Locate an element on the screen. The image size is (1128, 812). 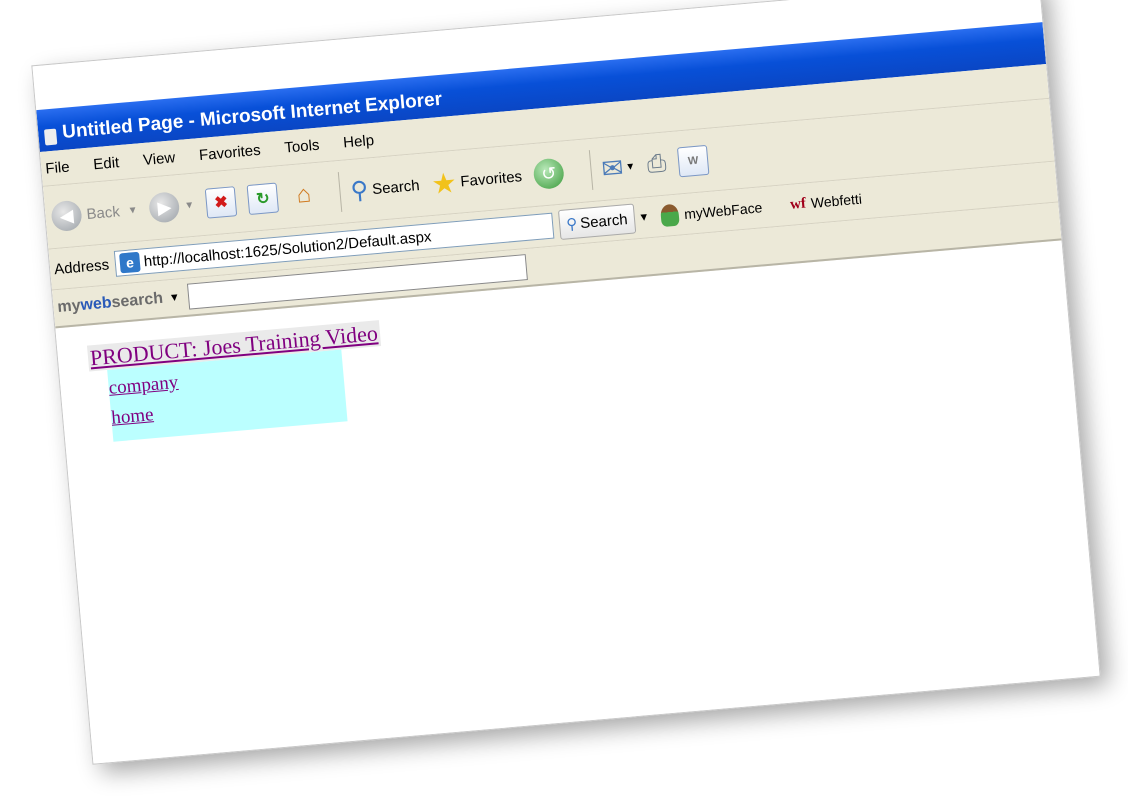
stop-icon: ✖ is located at coordinates (221, 202).